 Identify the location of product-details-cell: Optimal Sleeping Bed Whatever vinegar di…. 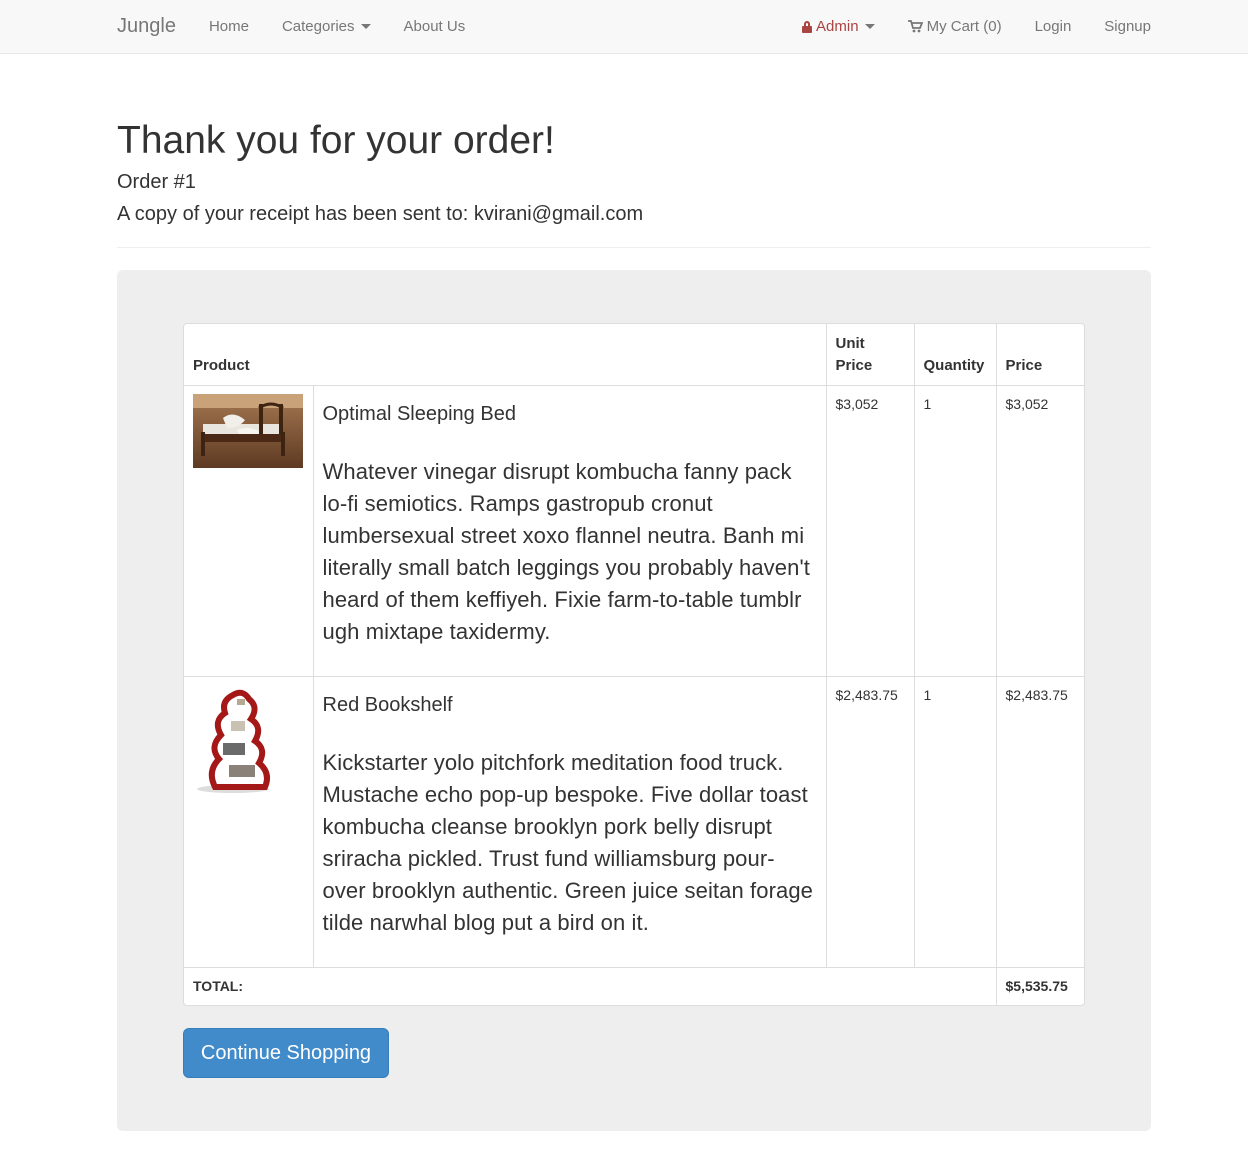
(569, 530).